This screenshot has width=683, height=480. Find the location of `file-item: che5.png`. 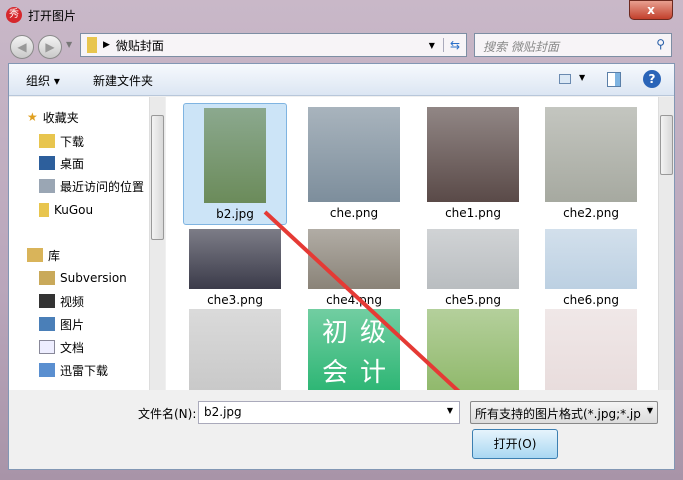

file-item: che5.png is located at coordinates (473, 267).